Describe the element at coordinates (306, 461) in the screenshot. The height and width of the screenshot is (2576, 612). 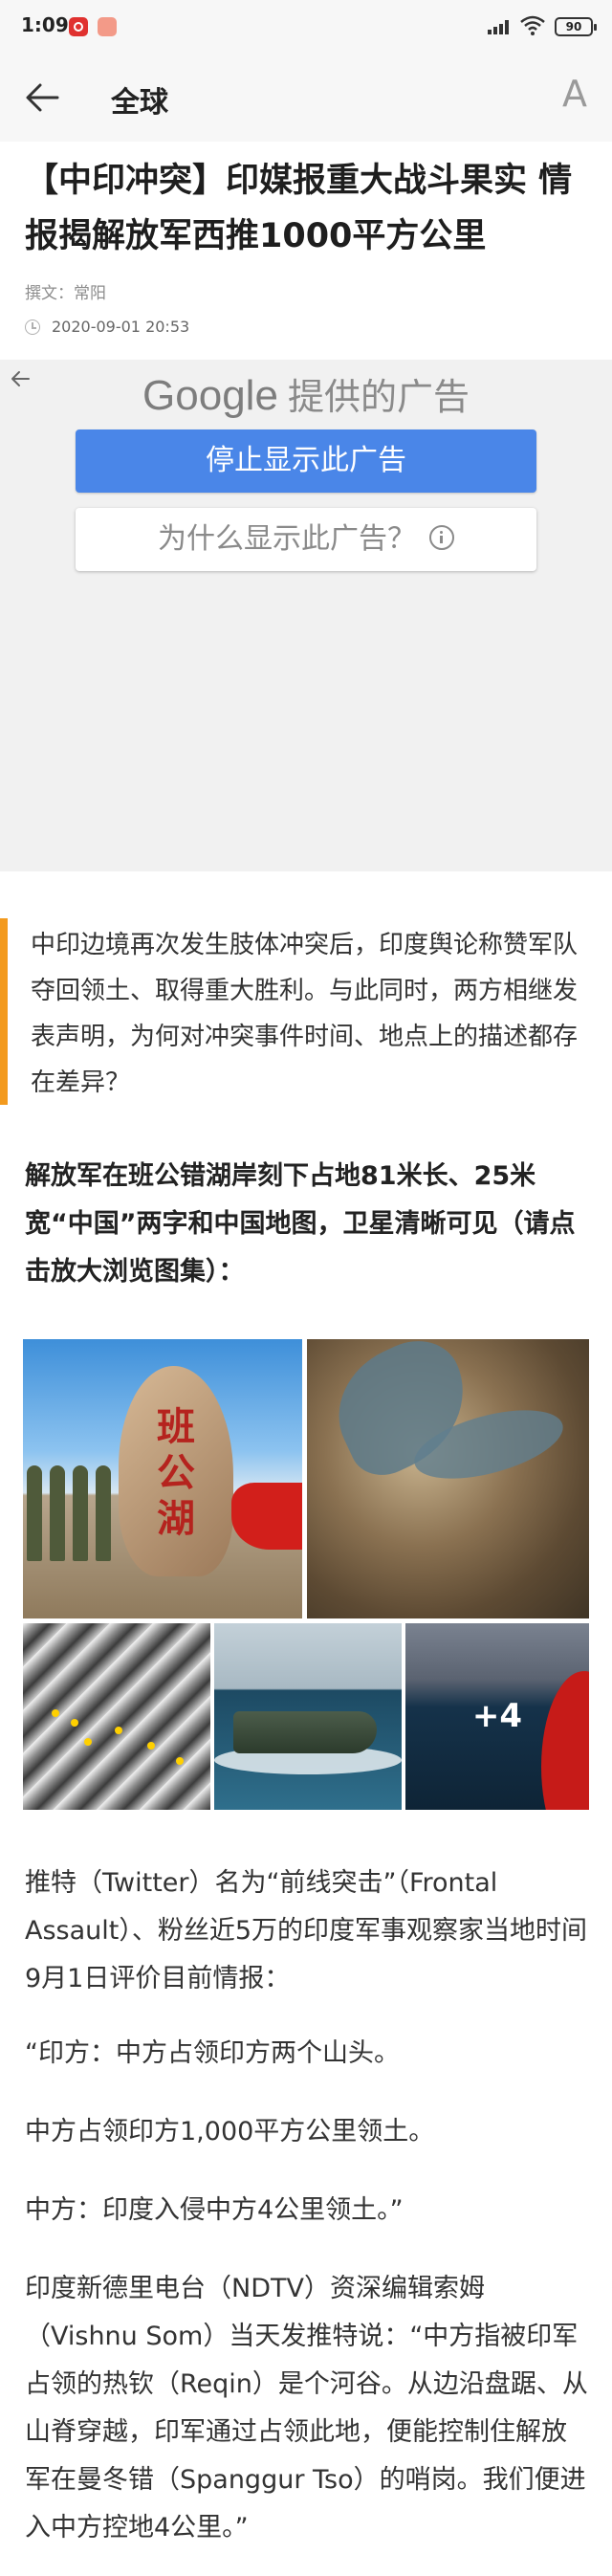
I see `stop-ad-button: 停止显示此广告` at that location.